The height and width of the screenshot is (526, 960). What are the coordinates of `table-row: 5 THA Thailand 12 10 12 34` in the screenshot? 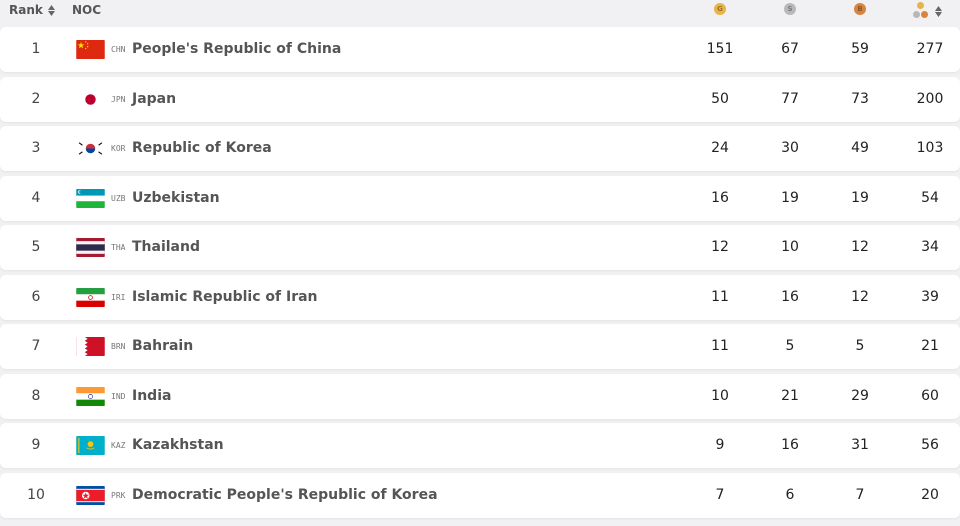 It's located at (480, 247).